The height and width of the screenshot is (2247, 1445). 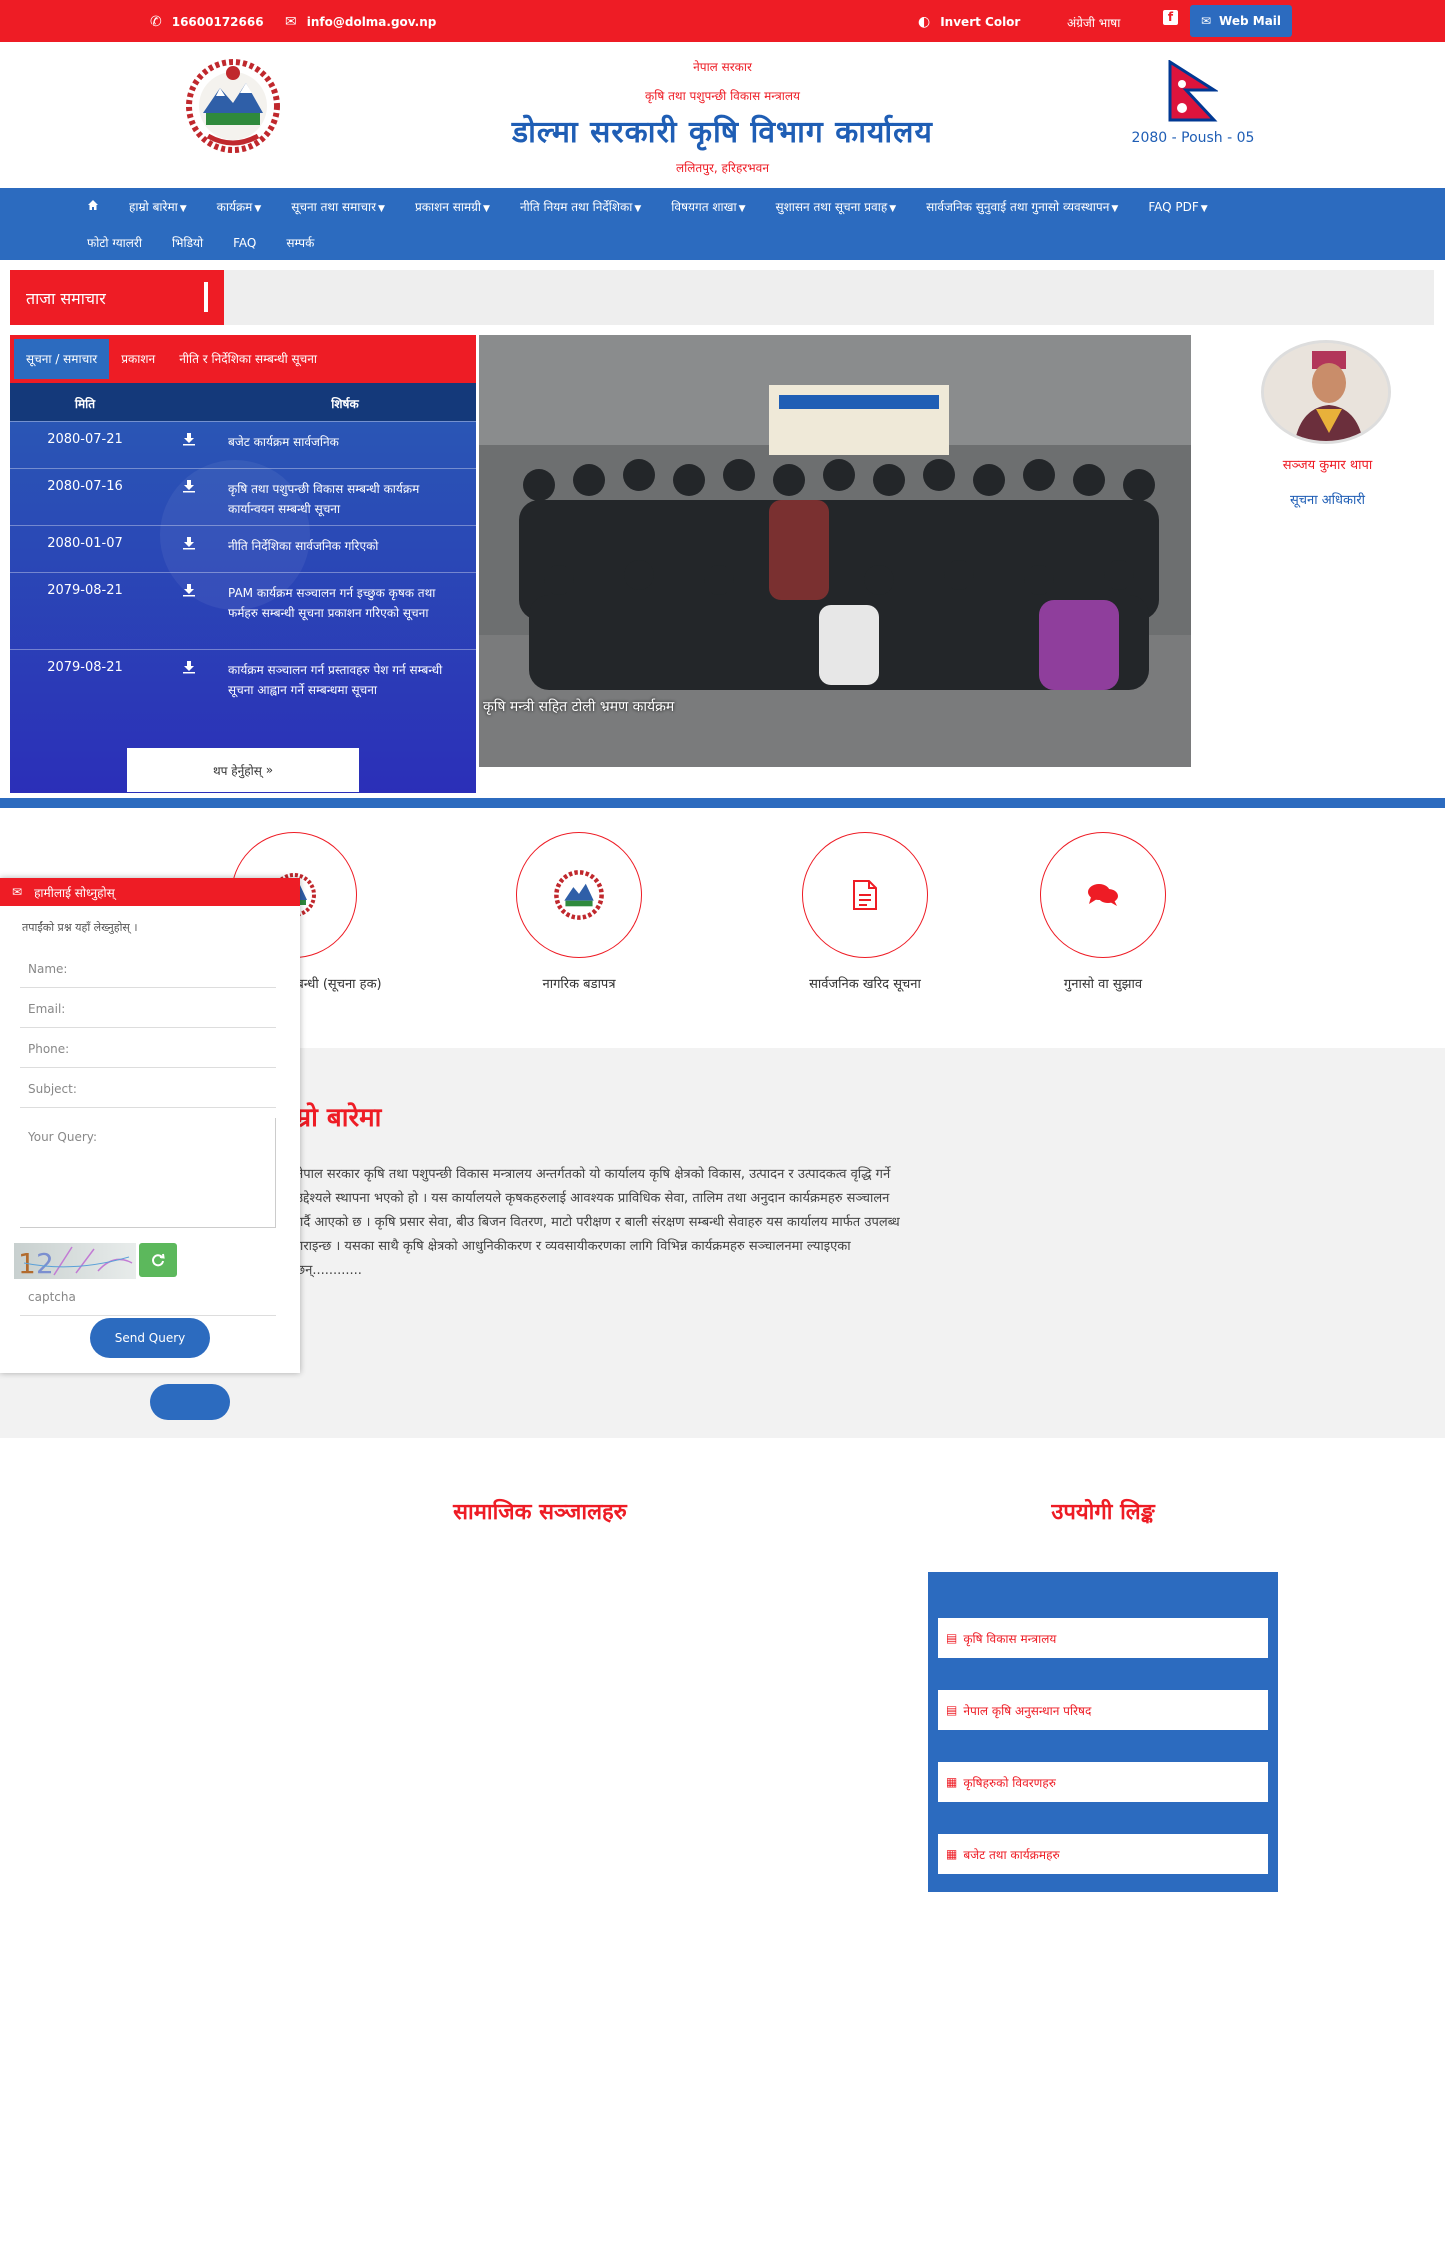 I want to click on email-field: Email:, so click(x=148, y=1009).